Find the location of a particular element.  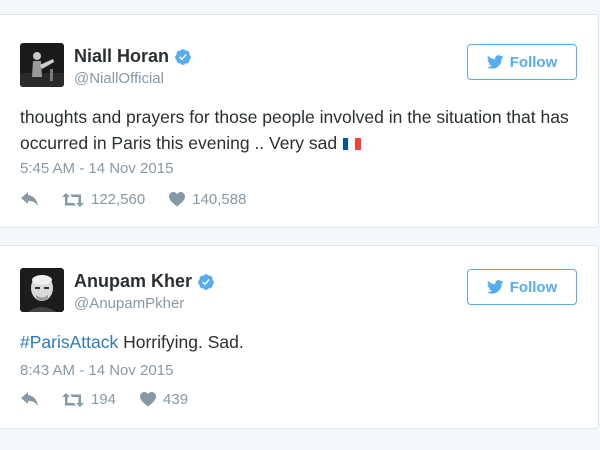

like-button: 439 is located at coordinates (164, 399).